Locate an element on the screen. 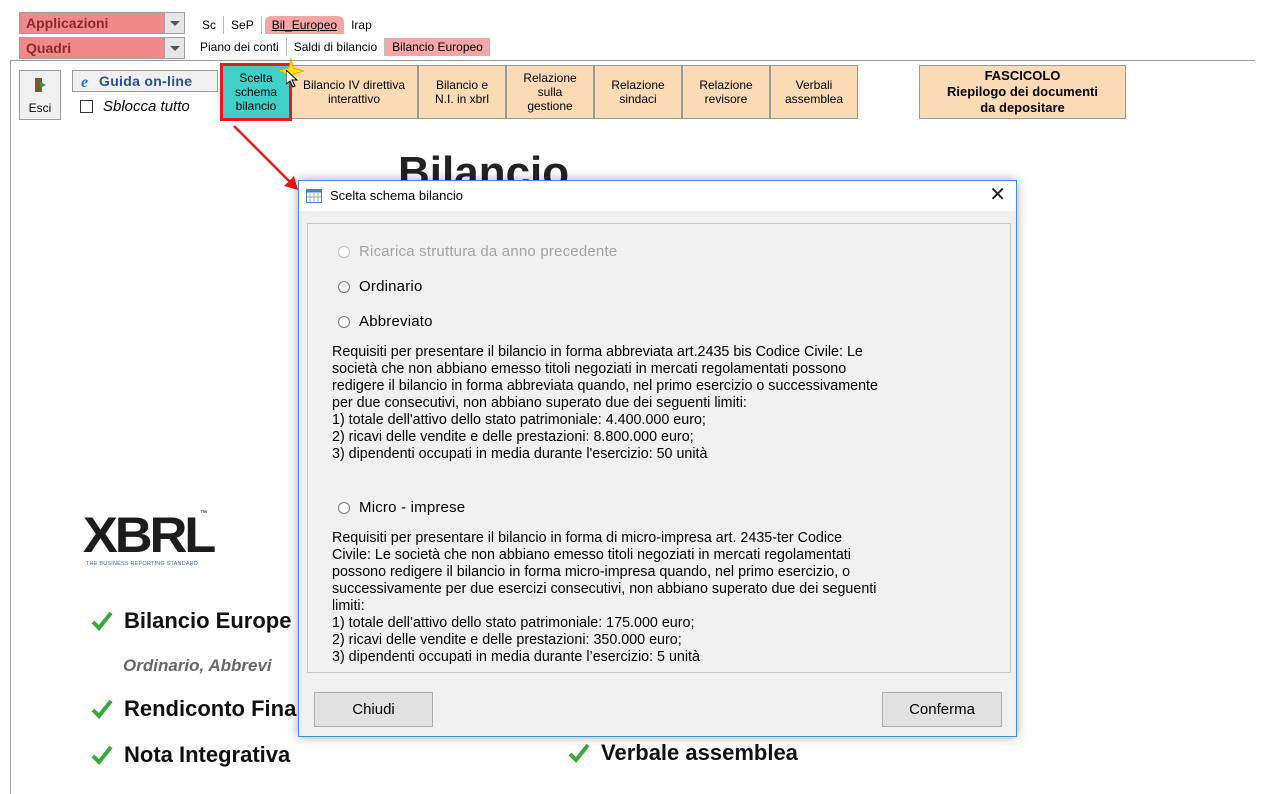 The height and width of the screenshot is (794, 1265). bilancio-iv-label: Bilancio IV direttiva interattivo is located at coordinates (354, 92).